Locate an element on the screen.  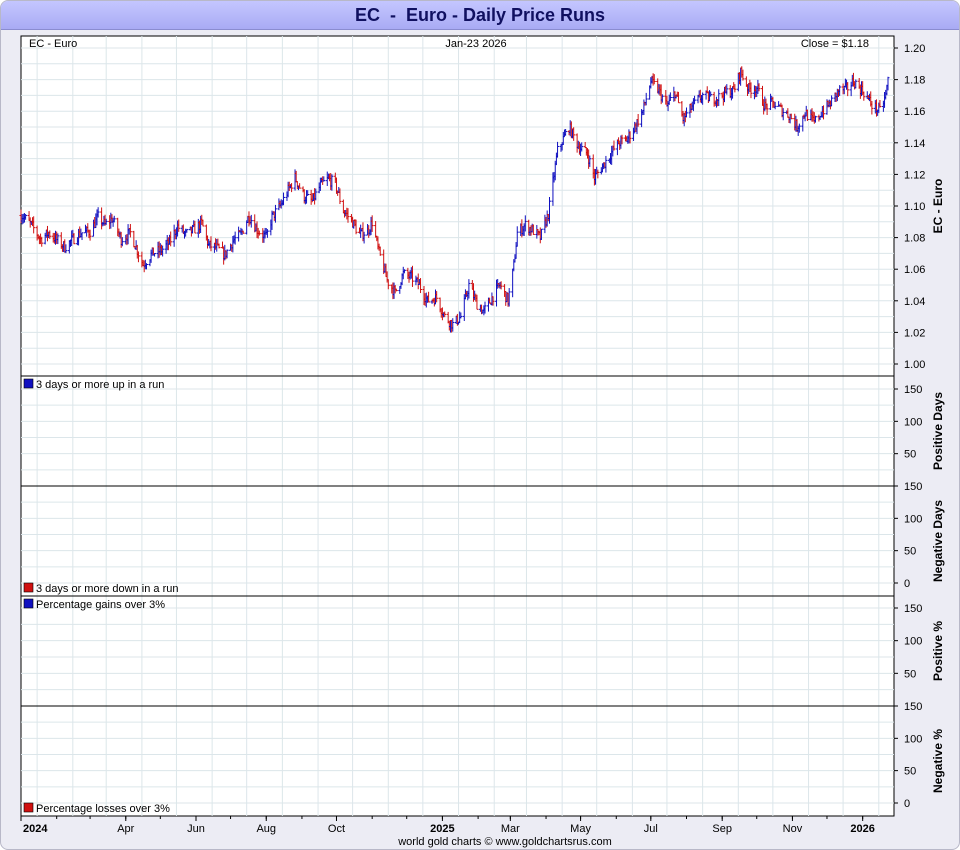
legend-label: 3 days or more up in a run is located at coordinates (100, 385).